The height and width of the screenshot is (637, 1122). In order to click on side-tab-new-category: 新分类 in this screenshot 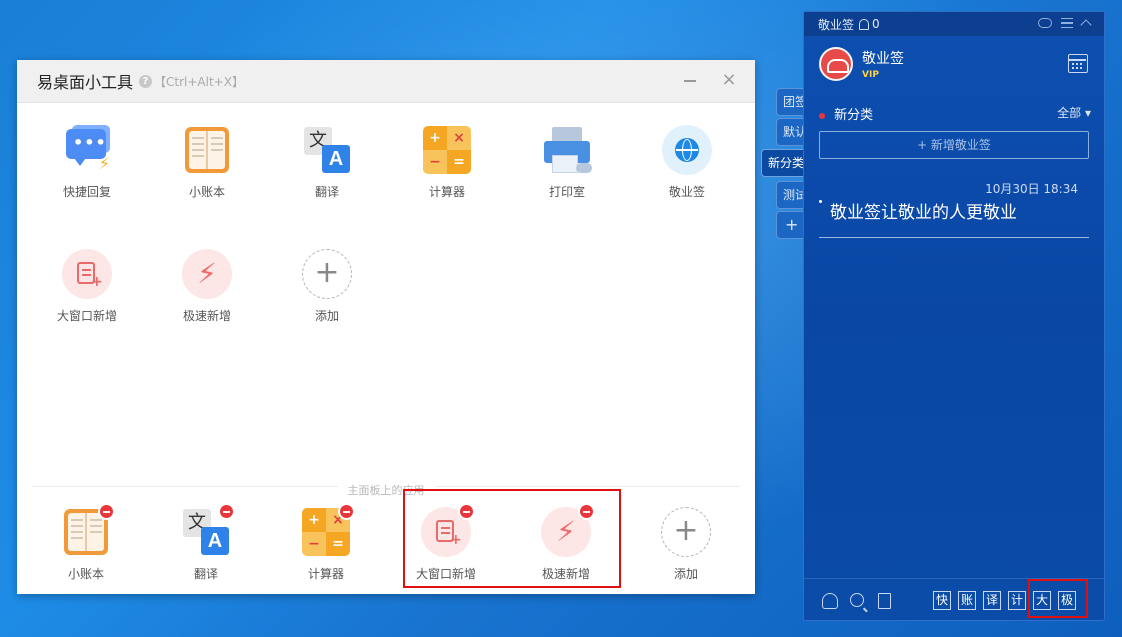, I will do `click(783, 163)`.